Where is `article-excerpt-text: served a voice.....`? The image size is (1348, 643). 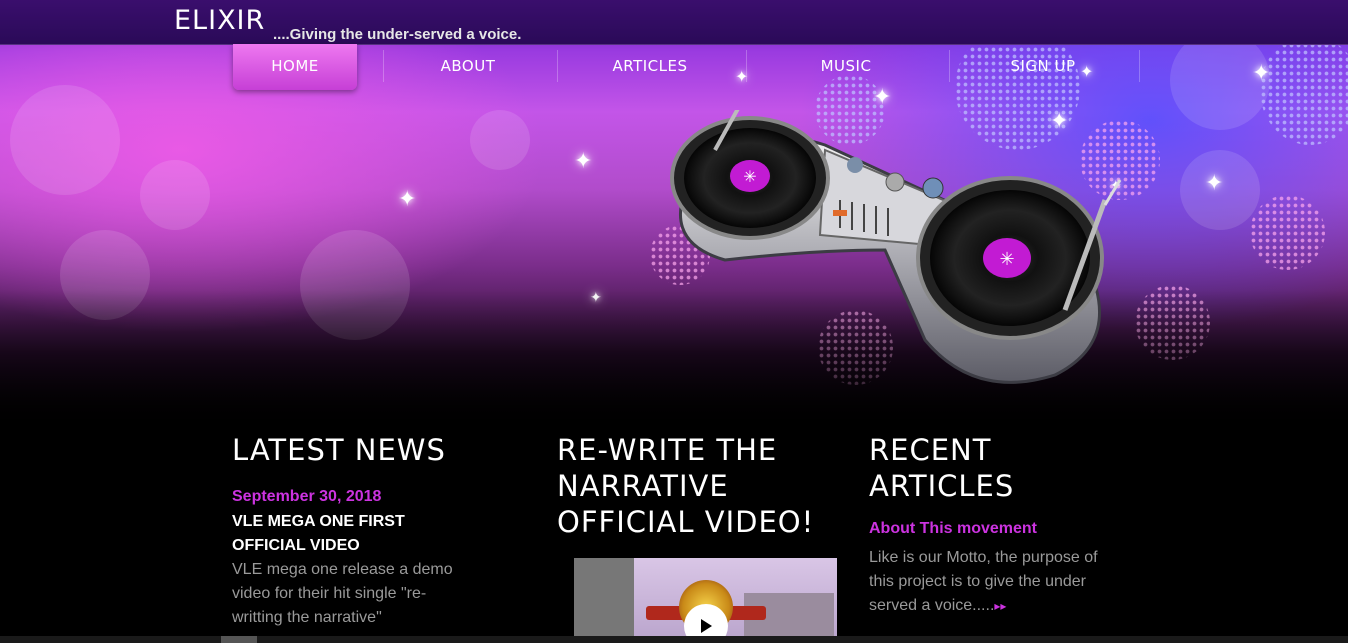 article-excerpt-text: served a voice..... is located at coordinates (932, 605).